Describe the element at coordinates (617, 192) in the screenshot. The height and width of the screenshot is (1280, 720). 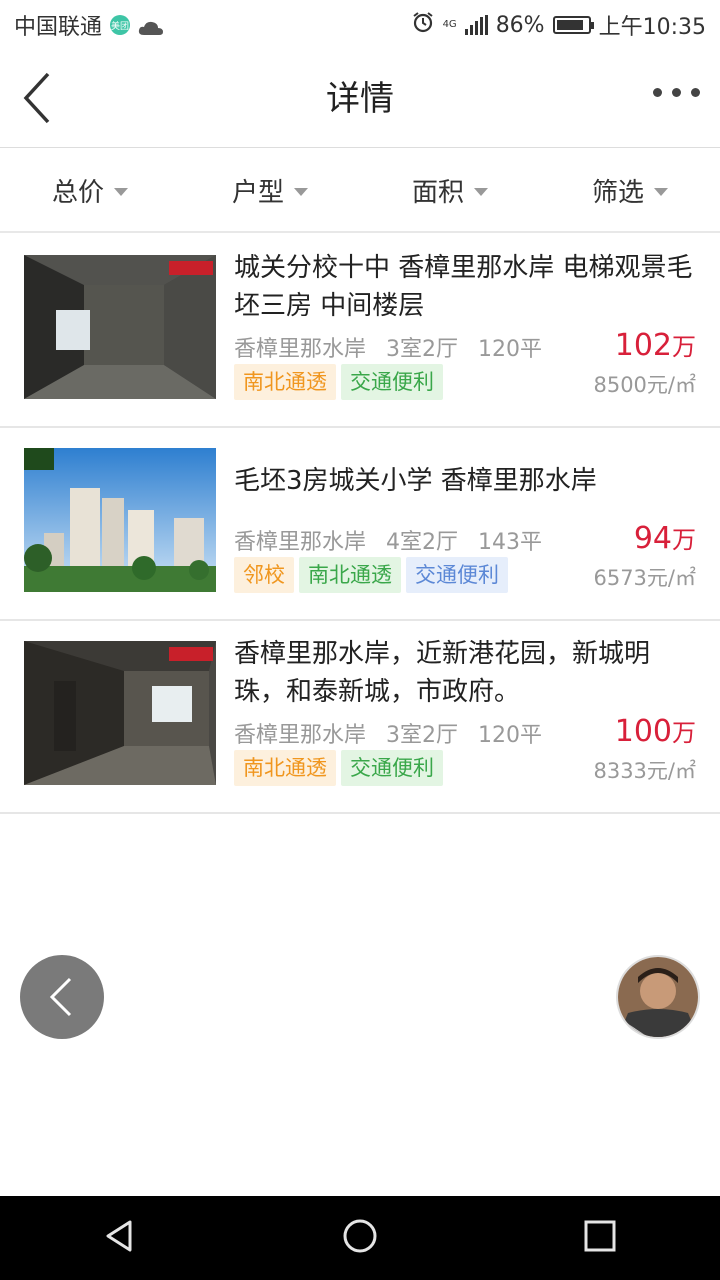
I see `filter-label: 筛选` at that location.